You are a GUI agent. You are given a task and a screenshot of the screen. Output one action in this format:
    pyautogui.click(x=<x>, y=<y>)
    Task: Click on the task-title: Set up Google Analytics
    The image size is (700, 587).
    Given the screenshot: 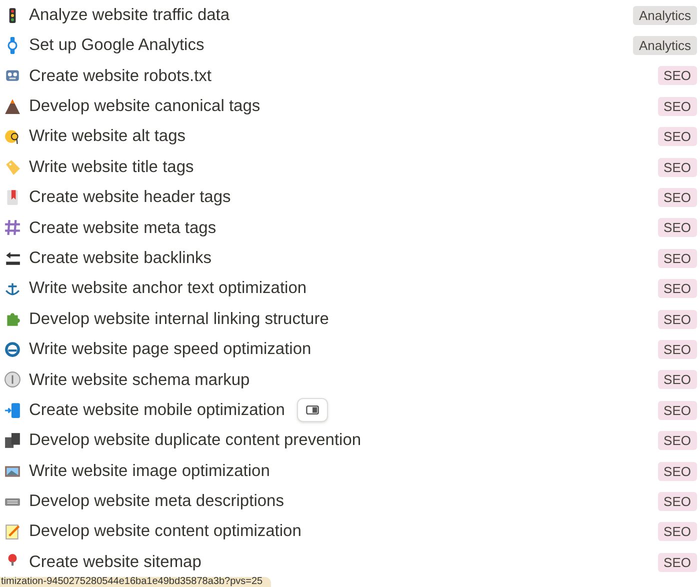 What is the action you would take?
    pyautogui.click(x=116, y=45)
    